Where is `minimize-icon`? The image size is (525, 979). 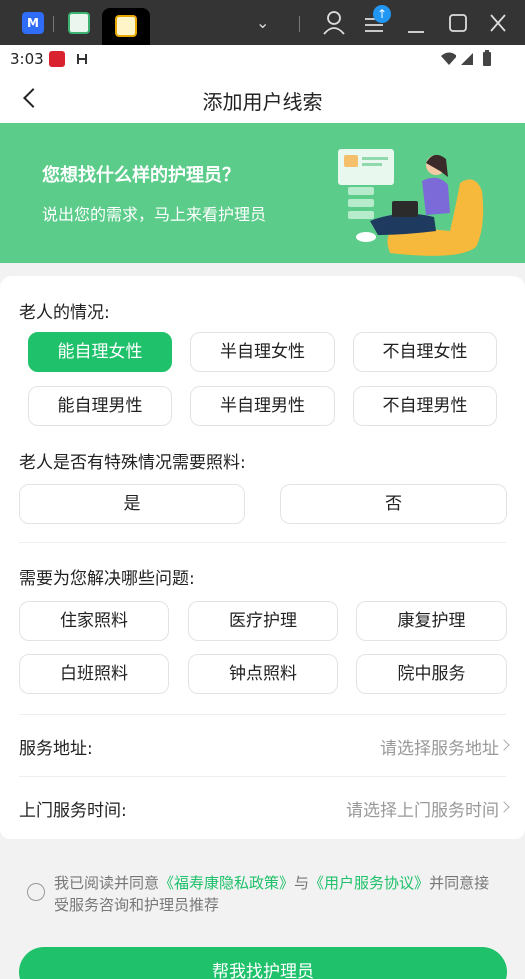 minimize-icon is located at coordinates (416, 23).